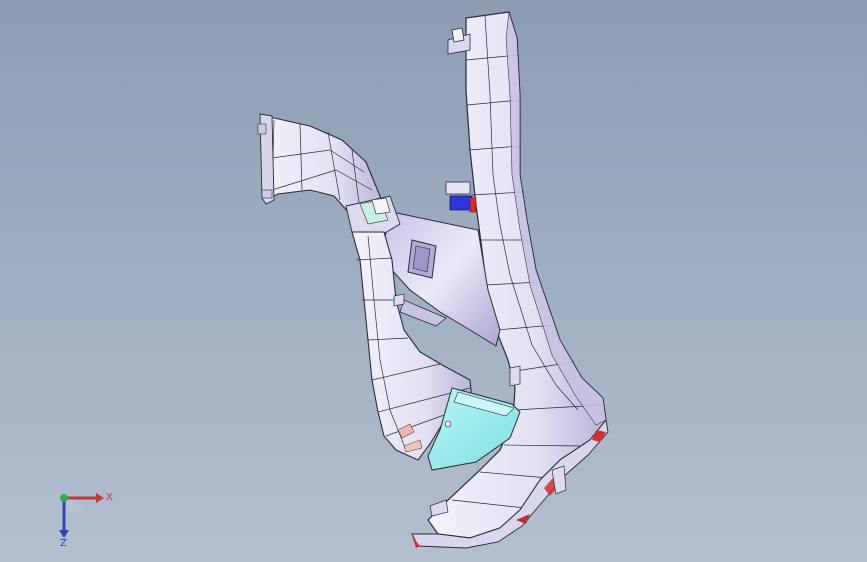 The height and width of the screenshot is (562, 867). Describe the element at coordinates (63, 543) in the screenshot. I see `z-axis-label: Z` at that location.